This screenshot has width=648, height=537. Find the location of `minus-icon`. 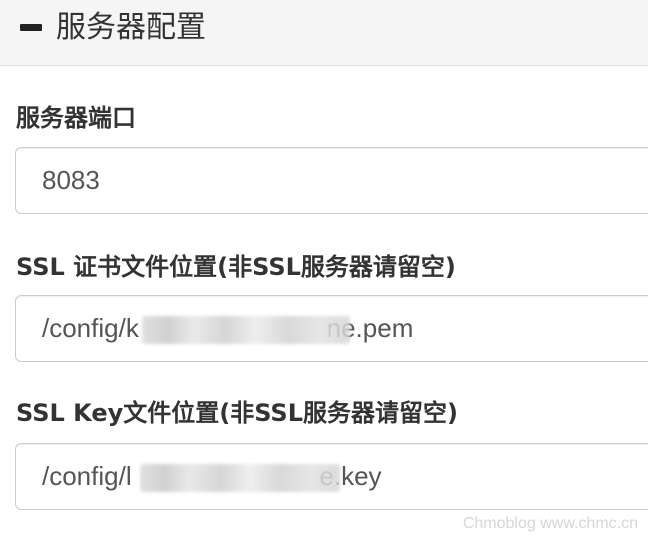

minus-icon is located at coordinates (31, 27).